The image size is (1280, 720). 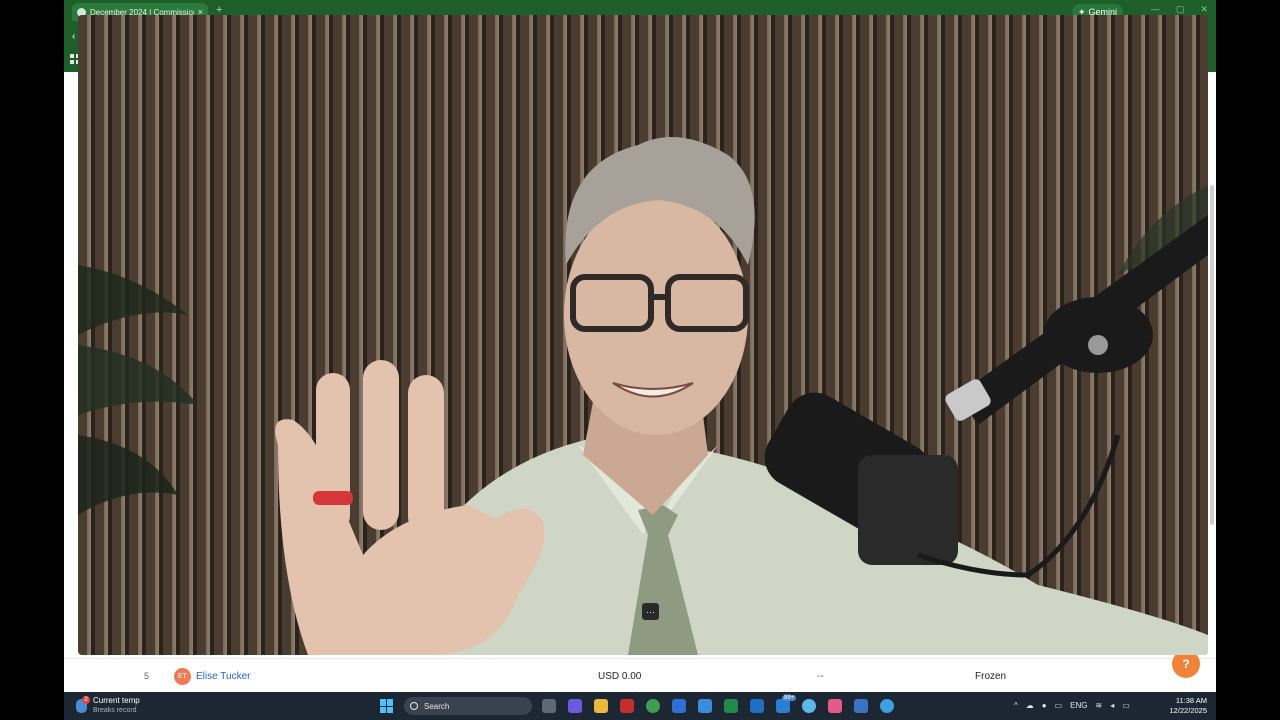 I want to click on display-icon: ▭, so click(x=1059, y=705).